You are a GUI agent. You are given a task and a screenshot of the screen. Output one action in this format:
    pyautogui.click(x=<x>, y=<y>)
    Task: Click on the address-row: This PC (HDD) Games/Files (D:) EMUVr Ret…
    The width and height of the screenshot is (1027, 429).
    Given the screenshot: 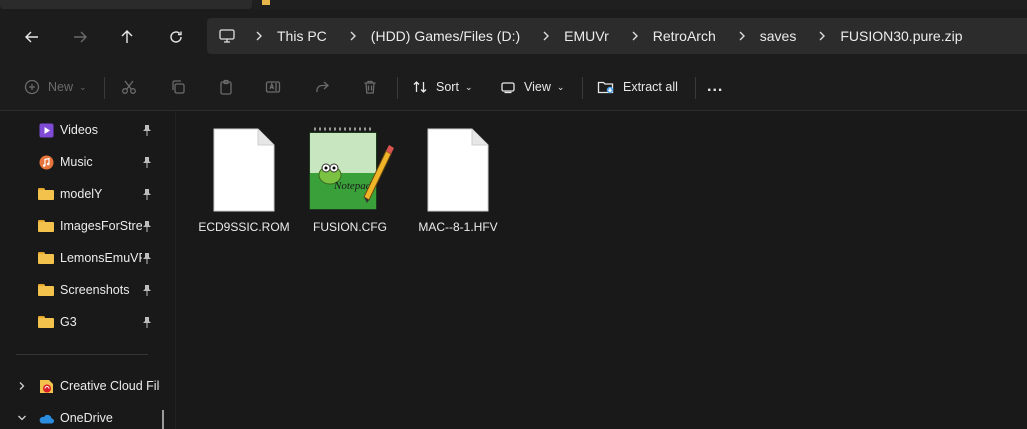 What is the action you would take?
    pyautogui.click(x=513, y=36)
    